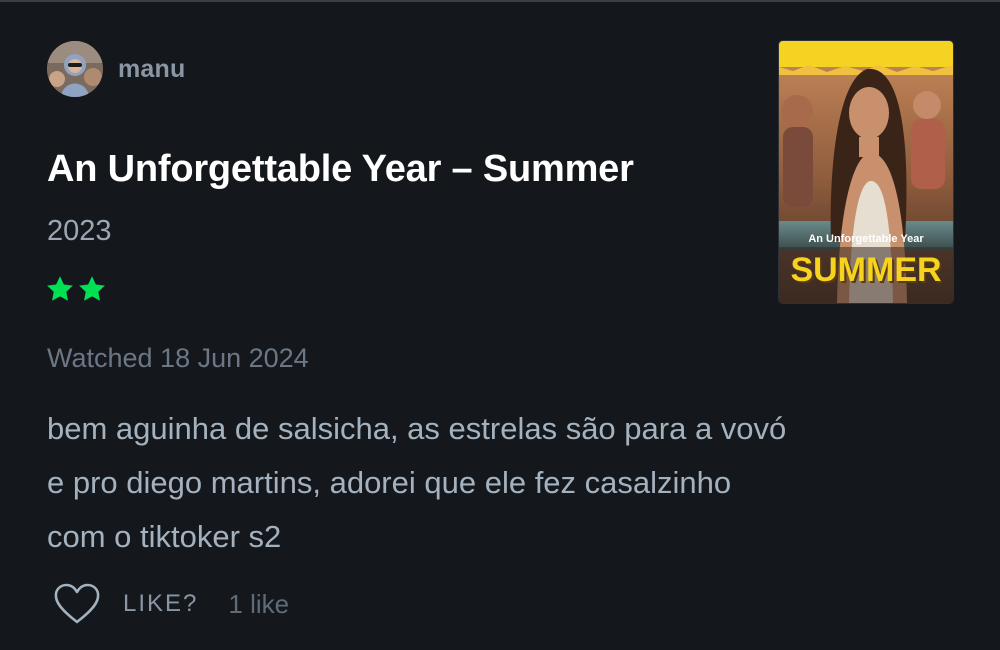 Image resolution: width=1000 pixels, height=650 pixels. Describe the element at coordinates (77, 604) in the screenshot. I see `heart-icon` at that location.